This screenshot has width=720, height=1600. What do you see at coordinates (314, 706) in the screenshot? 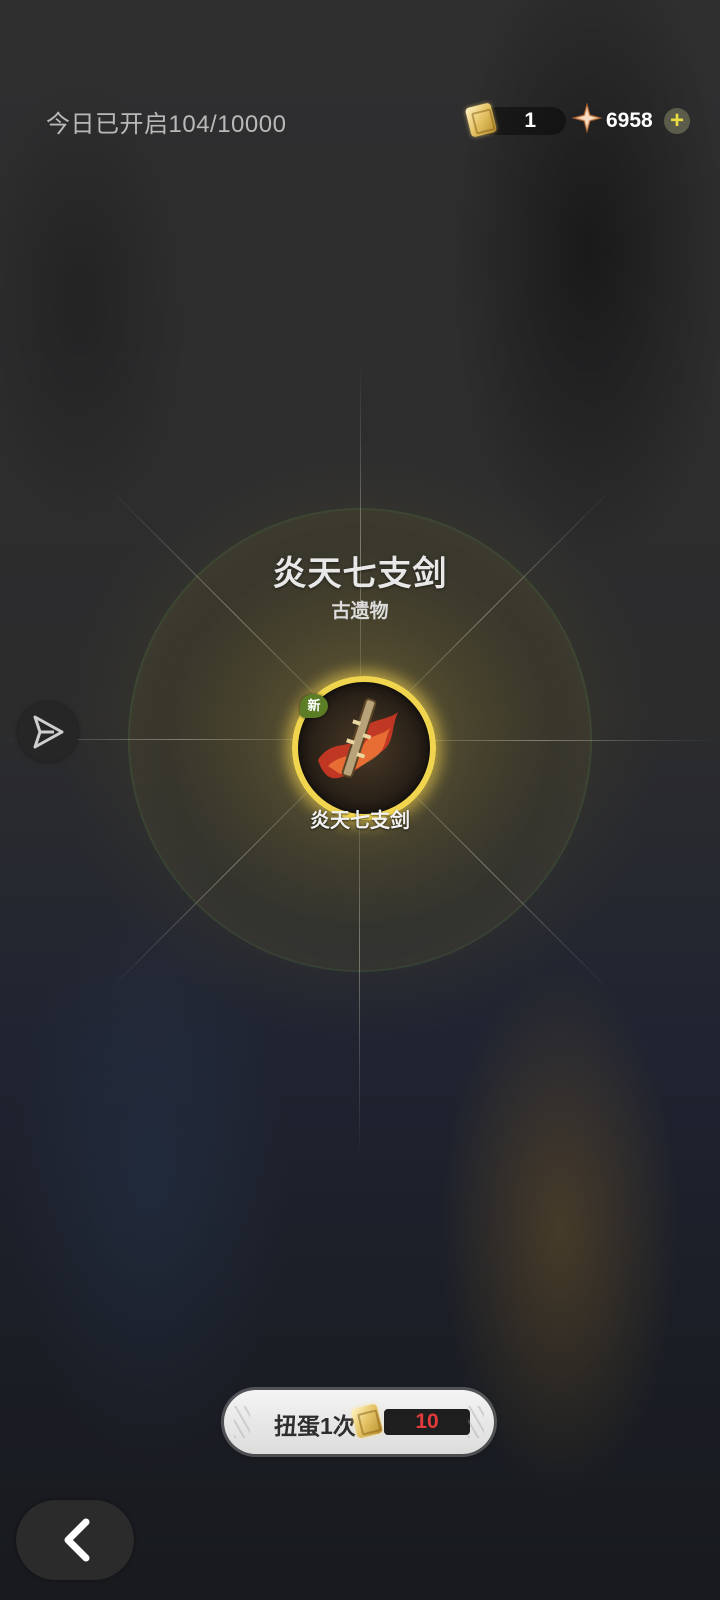
I see `new-badge: 新` at bounding box center [314, 706].